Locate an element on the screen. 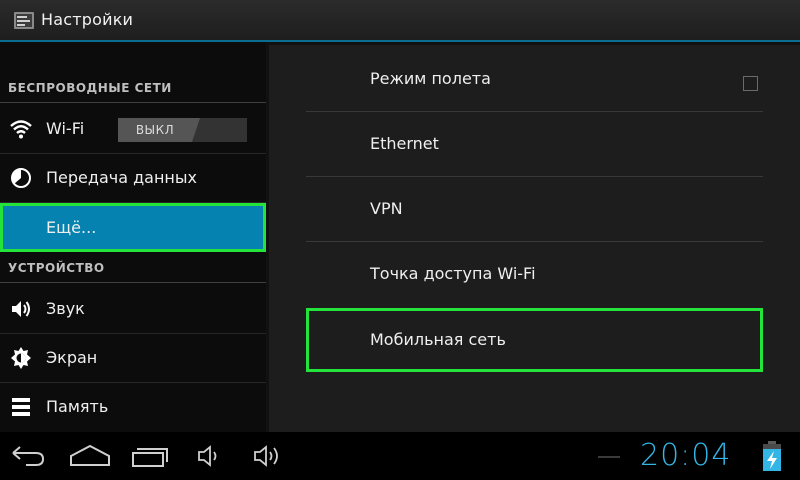  volume-up-icon is located at coordinates (269, 456).